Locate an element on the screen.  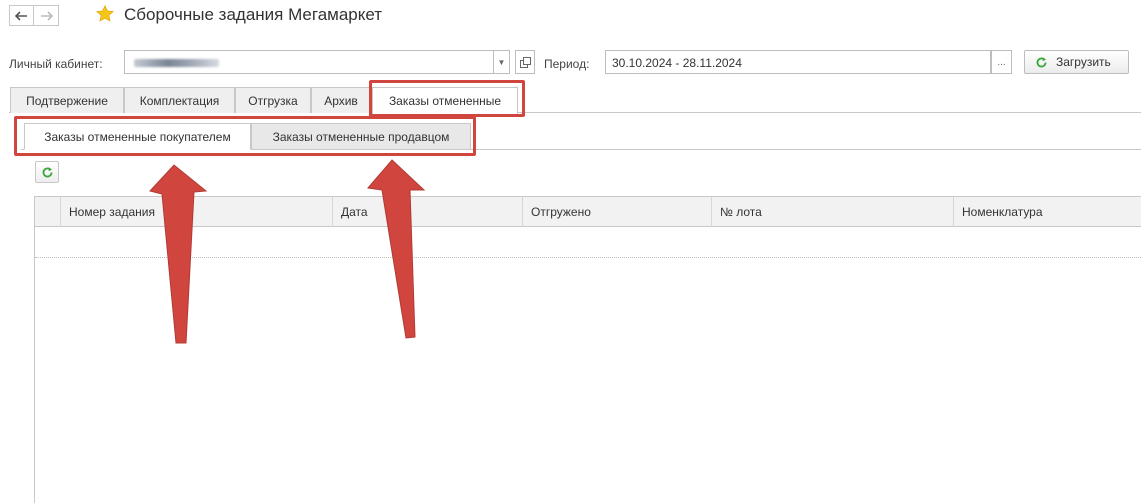
annotation-arrows is located at coordinates (287, 251).